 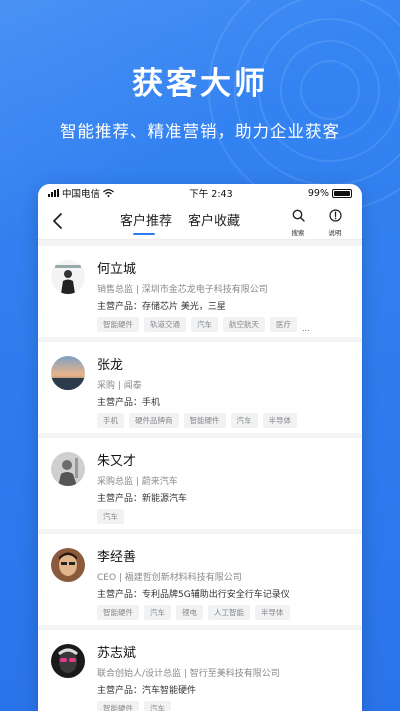 I want to click on hero-subtitle: 智能推荐、精准营销，助力企业获客, so click(x=200, y=131).